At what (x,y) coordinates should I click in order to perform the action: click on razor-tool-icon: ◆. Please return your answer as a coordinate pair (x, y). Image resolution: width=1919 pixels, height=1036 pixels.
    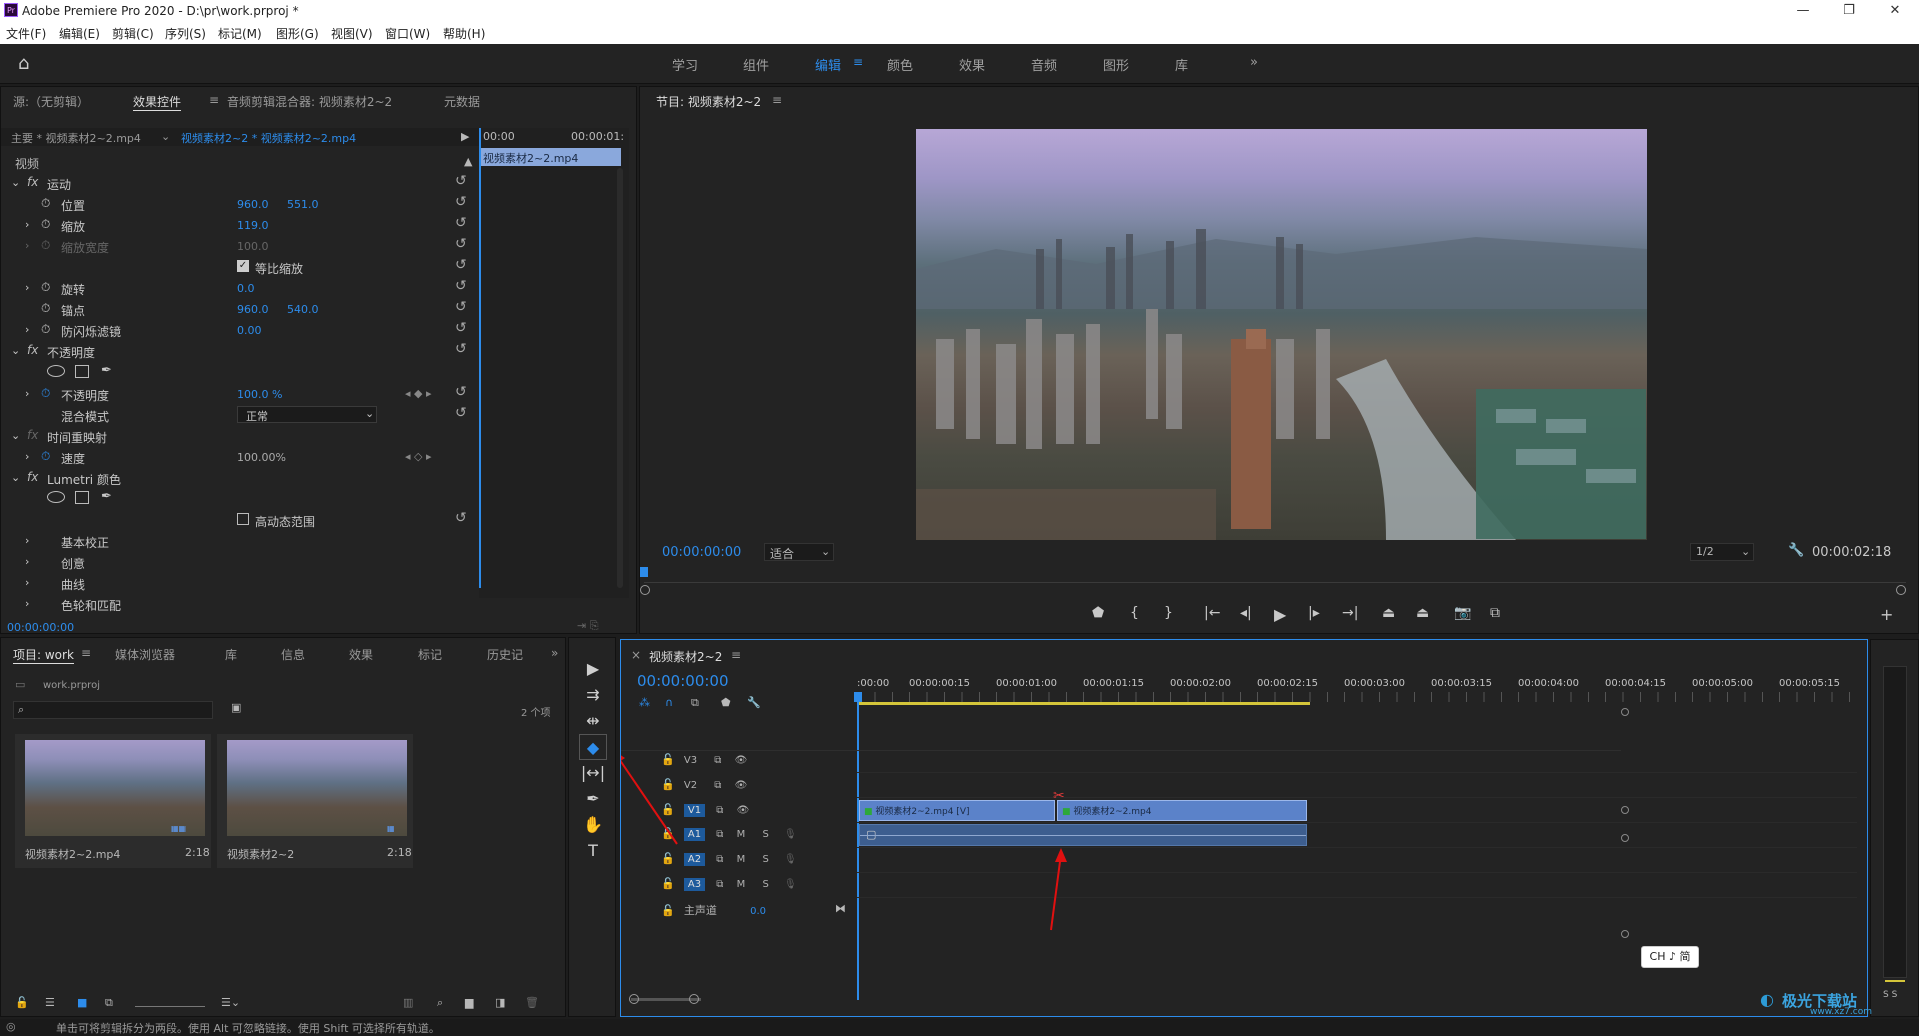
    Looking at the image, I should click on (593, 747).